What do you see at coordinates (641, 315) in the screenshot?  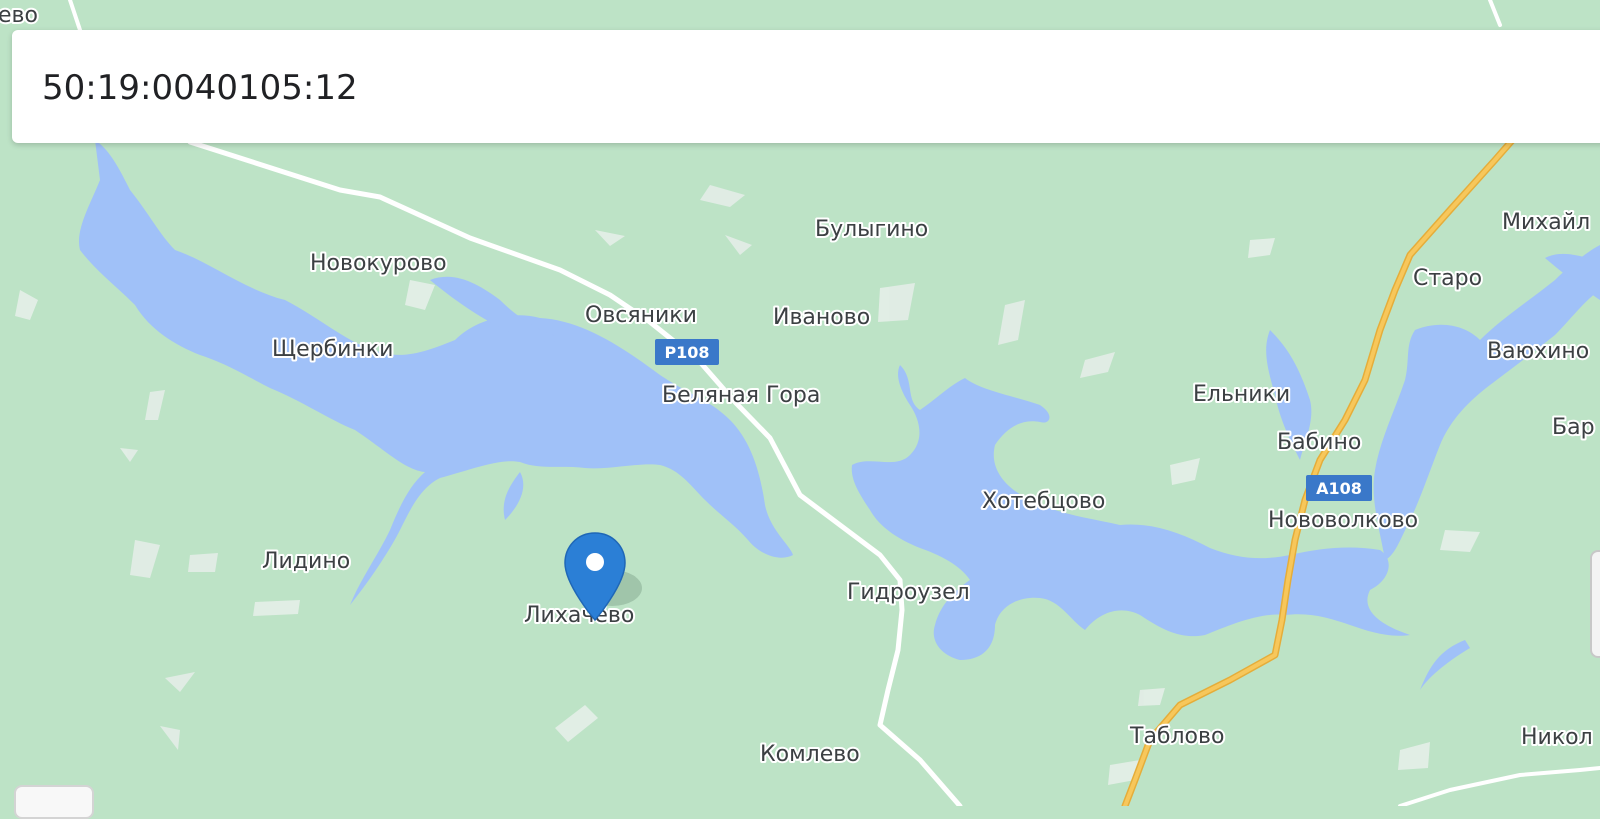 I see `place-label: Овсяники` at bounding box center [641, 315].